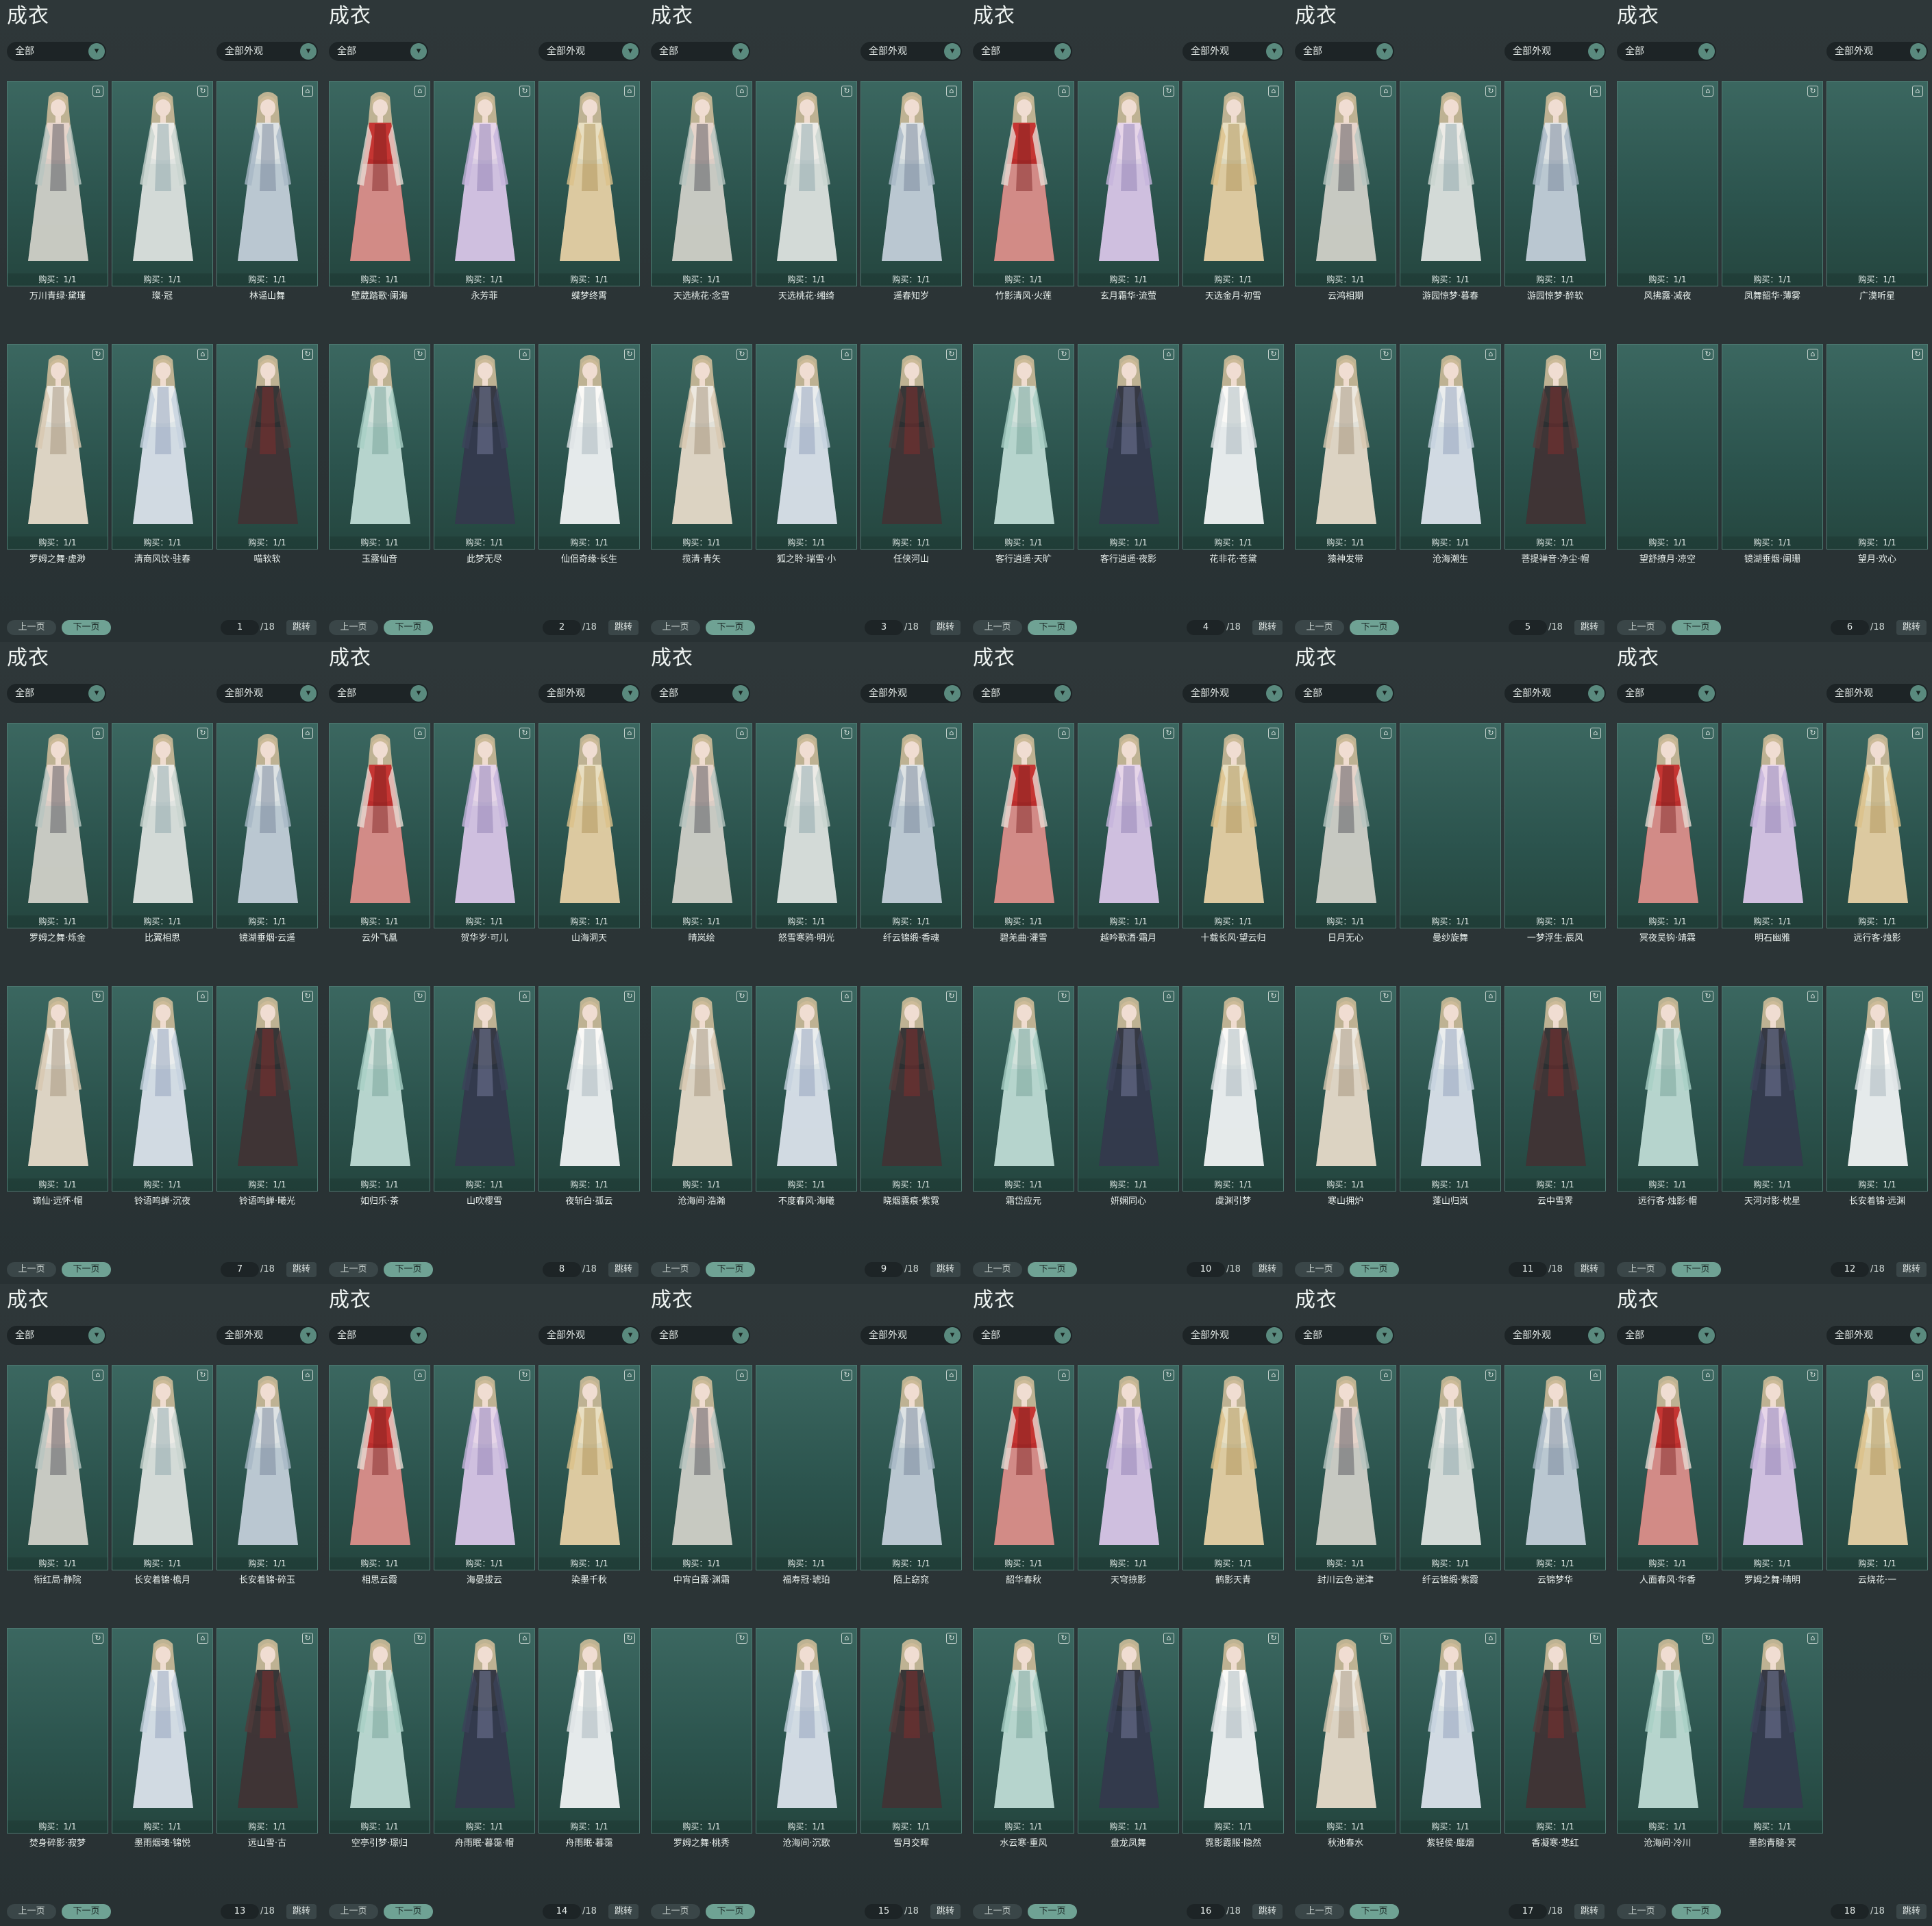  What do you see at coordinates (1206, 1270) in the screenshot?
I see `page-number-input: 10` at bounding box center [1206, 1270].